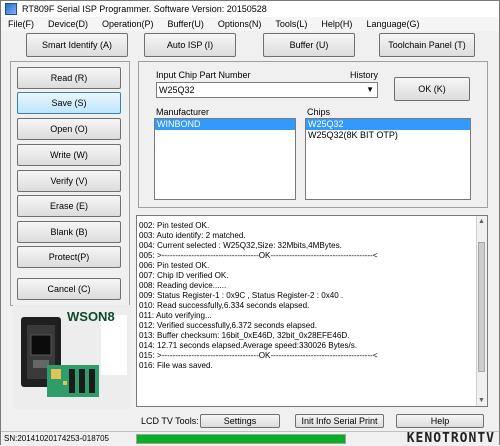  What do you see at coordinates (291, 24) in the screenshot?
I see `menu-tools: Tools(L)` at bounding box center [291, 24].